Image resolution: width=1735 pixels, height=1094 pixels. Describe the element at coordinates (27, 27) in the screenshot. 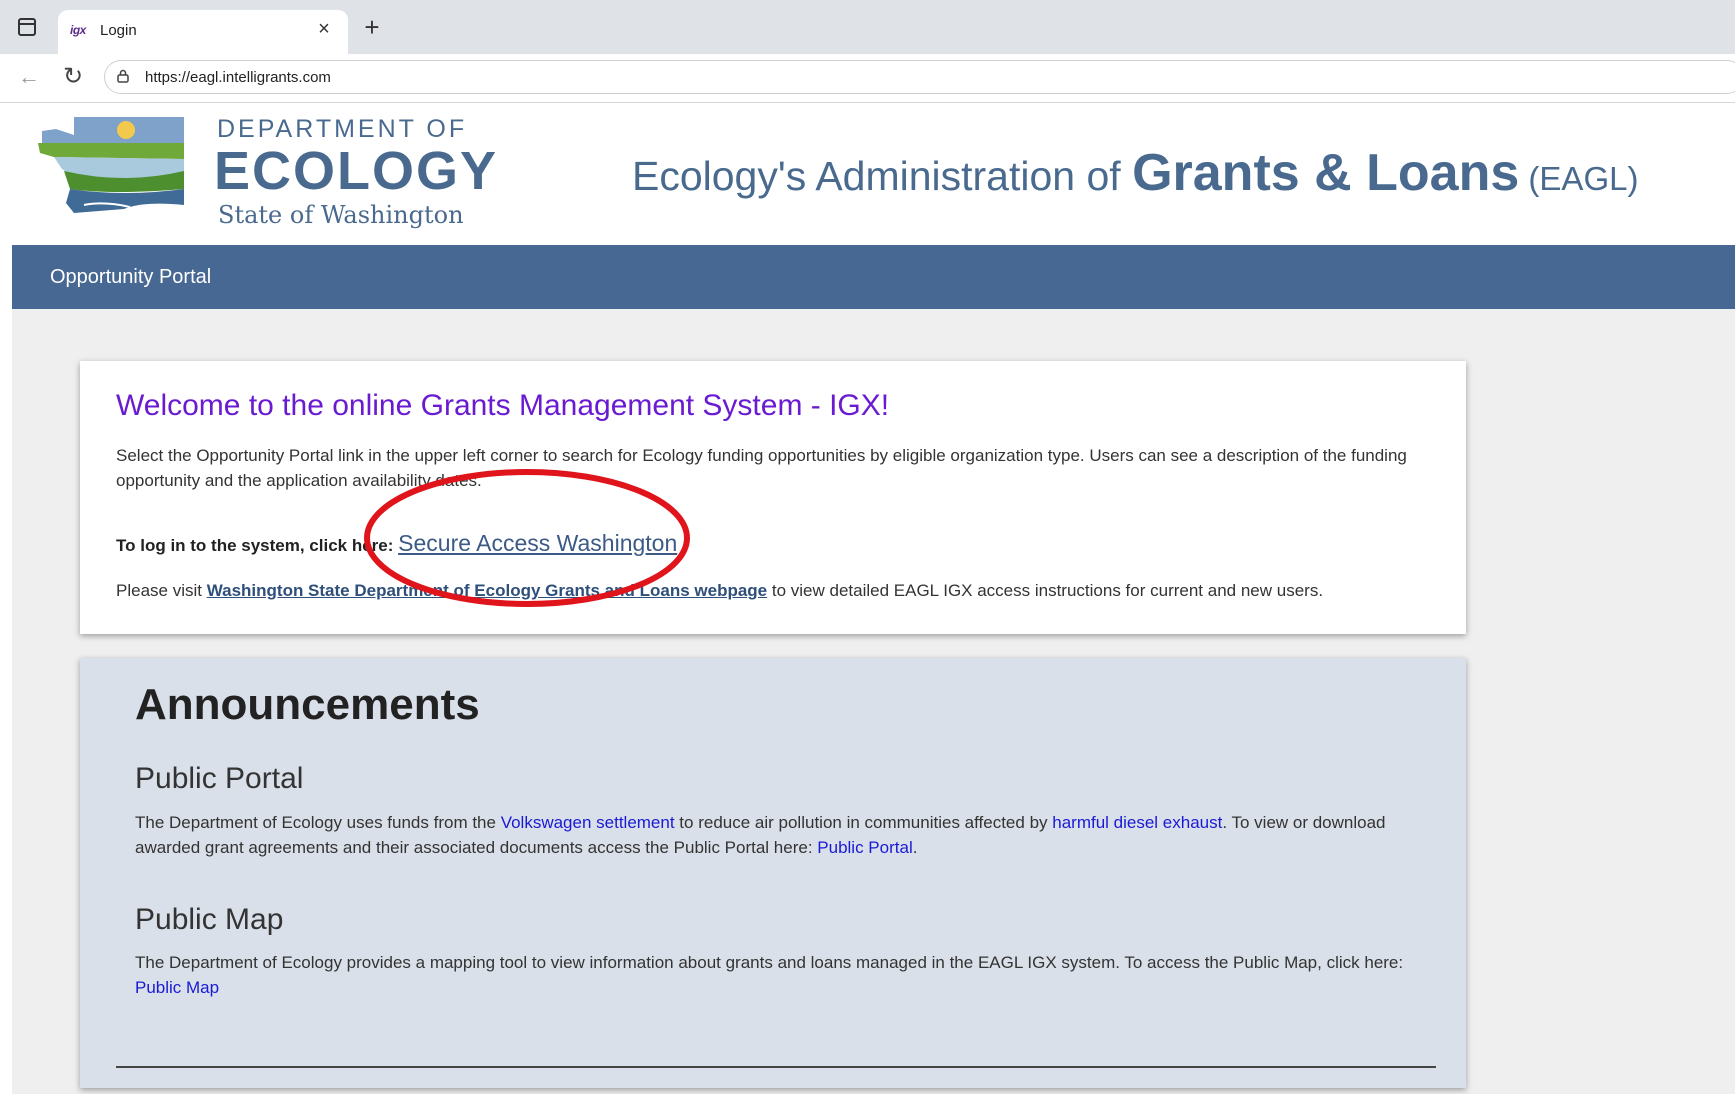

I see `sidebar-toggle-icon` at that location.